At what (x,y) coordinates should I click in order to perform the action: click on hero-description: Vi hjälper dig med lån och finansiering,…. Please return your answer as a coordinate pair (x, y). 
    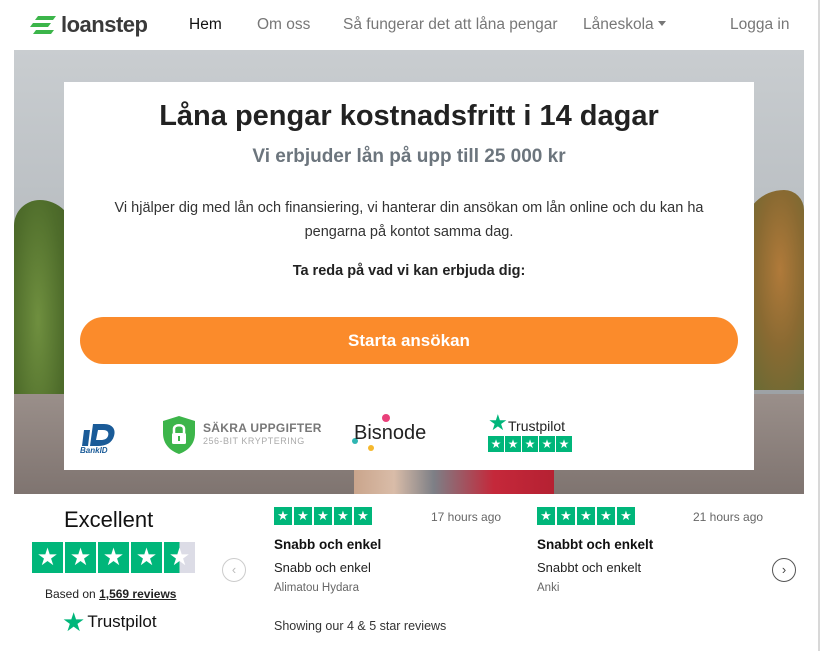
    Looking at the image, I should click on (409, 220).